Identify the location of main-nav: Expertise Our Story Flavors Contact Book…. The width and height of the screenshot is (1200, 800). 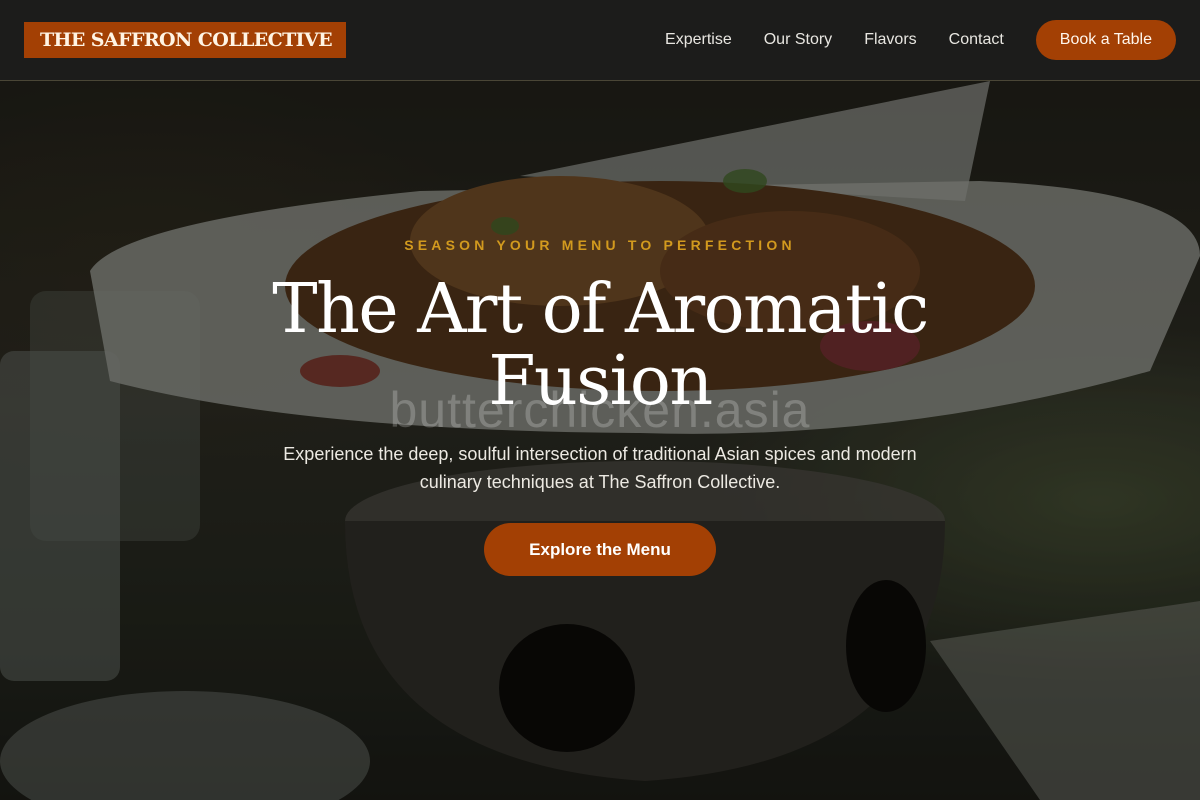
(920, 40).